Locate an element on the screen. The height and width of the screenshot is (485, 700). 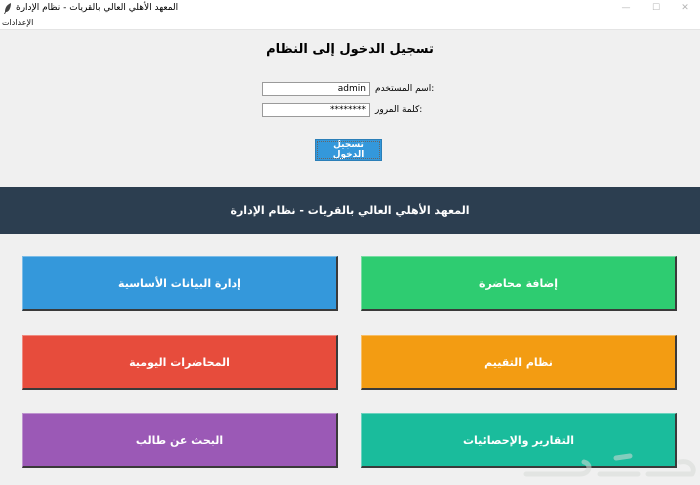
watermark-logo is located at coordinates (609, 465).